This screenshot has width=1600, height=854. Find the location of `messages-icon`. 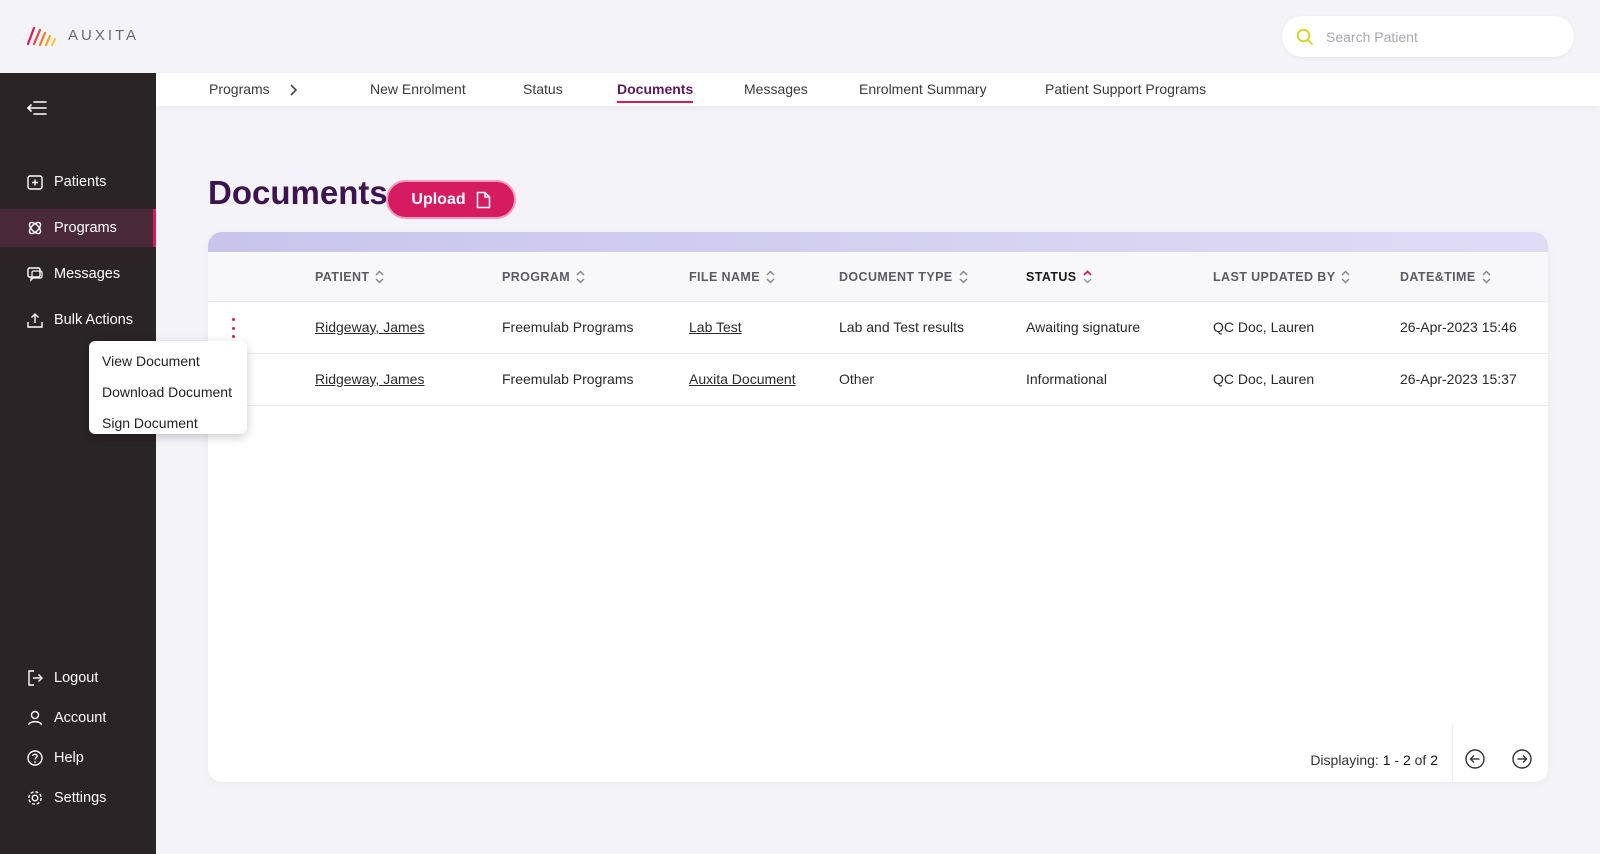

messages-icon is located at coordinates (35, 274).